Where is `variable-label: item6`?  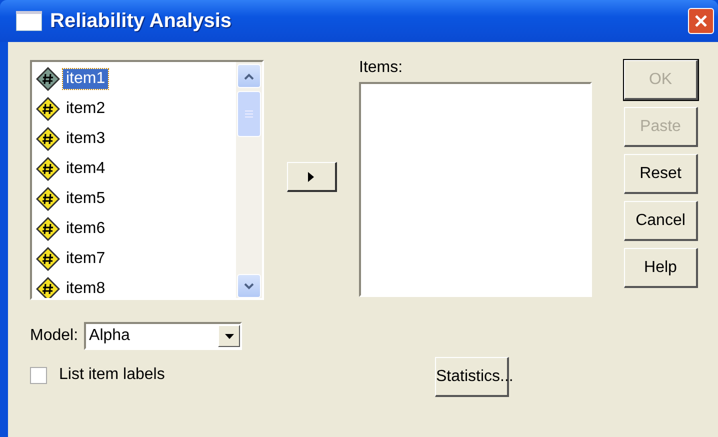
variable-label: item6 is located at coordinates (85, 229).